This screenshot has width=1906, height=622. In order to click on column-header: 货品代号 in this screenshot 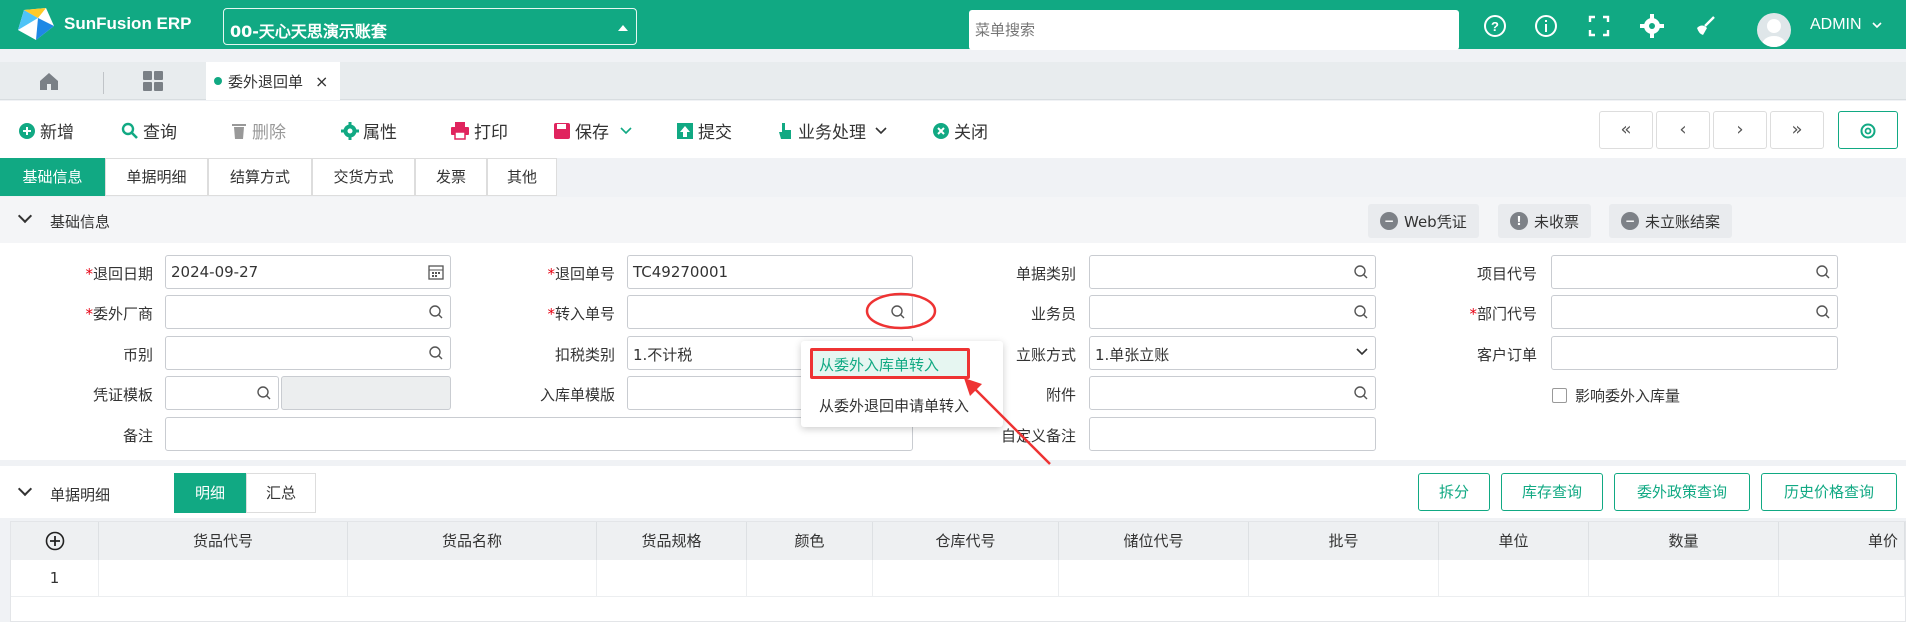, I will do `click(223, 541)`.